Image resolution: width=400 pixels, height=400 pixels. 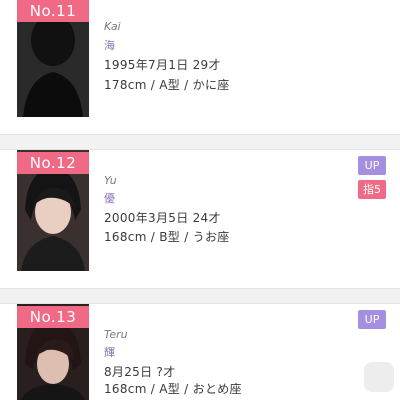 What do you see at coordinates (162, 218) in the screenshot?
I see `cast-birth: 2000年3月5日 24才` at bounding box center [162, 218].